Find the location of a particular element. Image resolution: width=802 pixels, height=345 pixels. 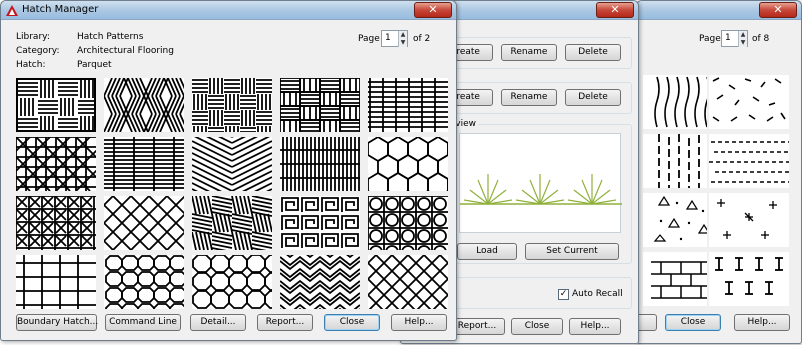

middle-window-close-icon: ✕ is located at coordinates (615, 10).